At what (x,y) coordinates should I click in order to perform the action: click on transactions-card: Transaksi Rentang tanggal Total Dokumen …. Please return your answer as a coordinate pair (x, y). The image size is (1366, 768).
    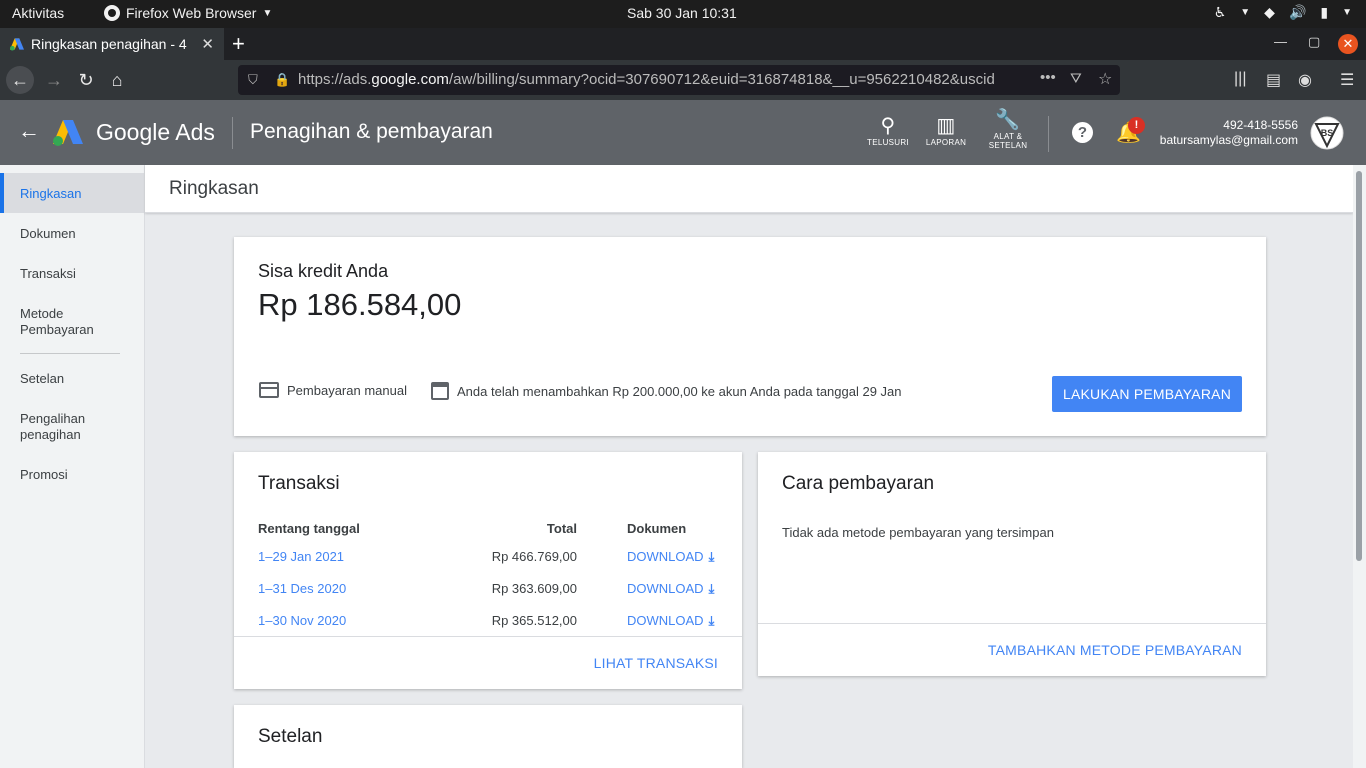
    Looking at the image, I should click on (488, 570).